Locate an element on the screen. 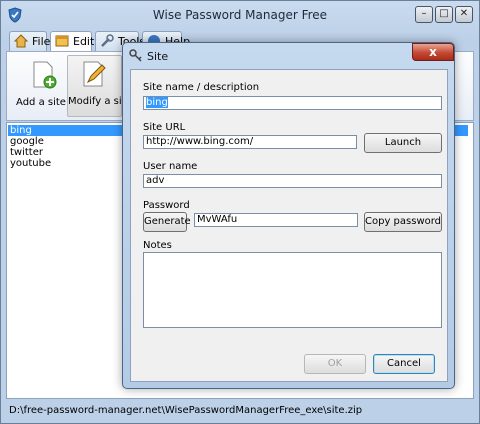 This screenshot has height=424, width=480. site-name-input: bing is located at coordinates (292, 103).